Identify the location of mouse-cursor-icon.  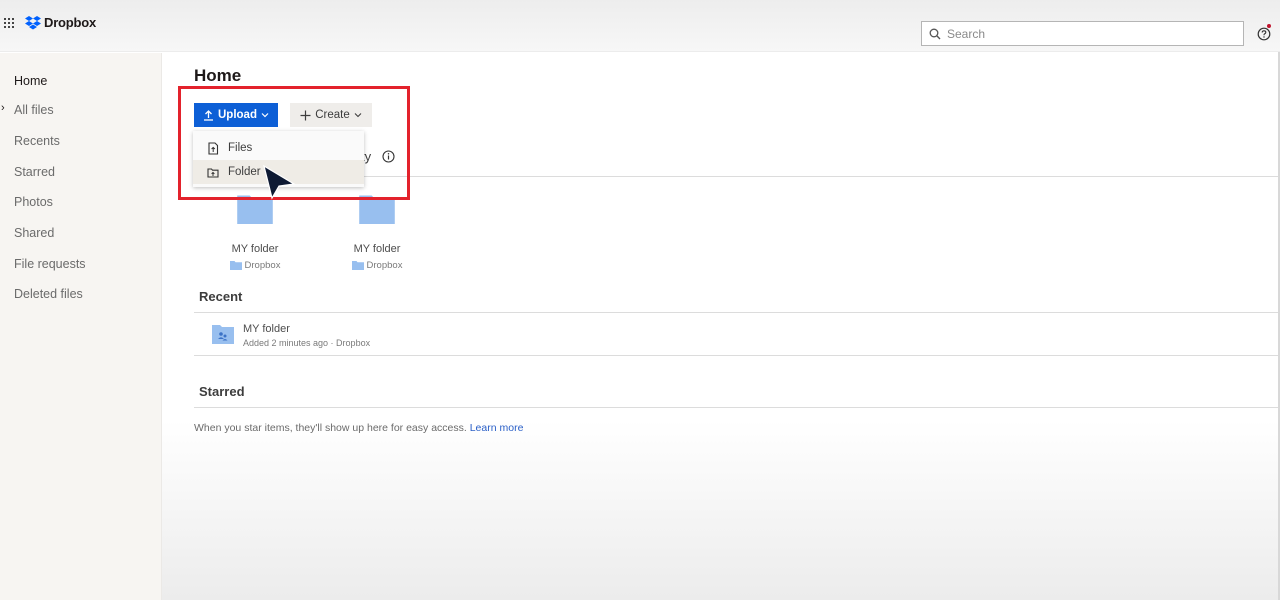
(279, 182).